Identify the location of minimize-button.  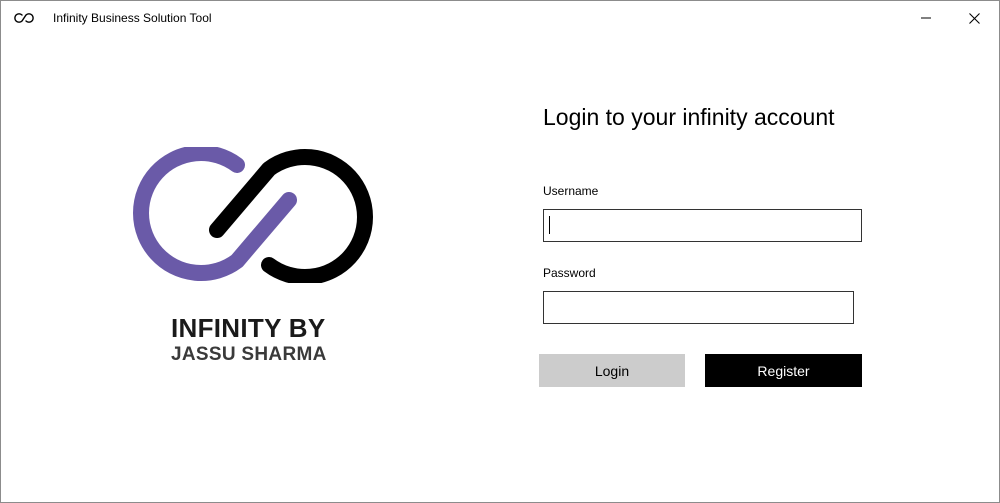
(926, 18).